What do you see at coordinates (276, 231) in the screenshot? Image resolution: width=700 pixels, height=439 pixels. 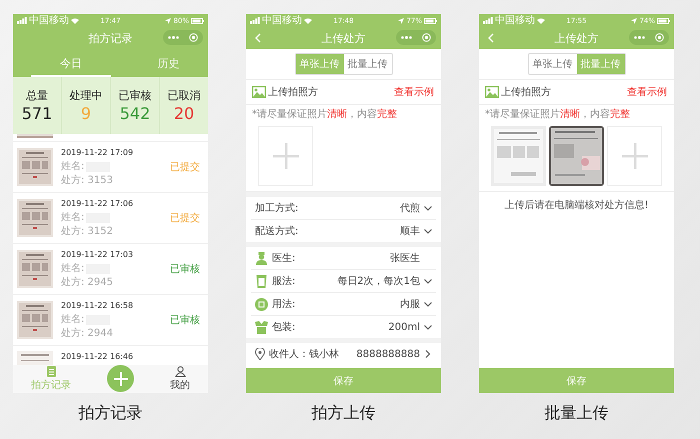 I see `field-label: 配送方式:` at bounding box center [276, 231].